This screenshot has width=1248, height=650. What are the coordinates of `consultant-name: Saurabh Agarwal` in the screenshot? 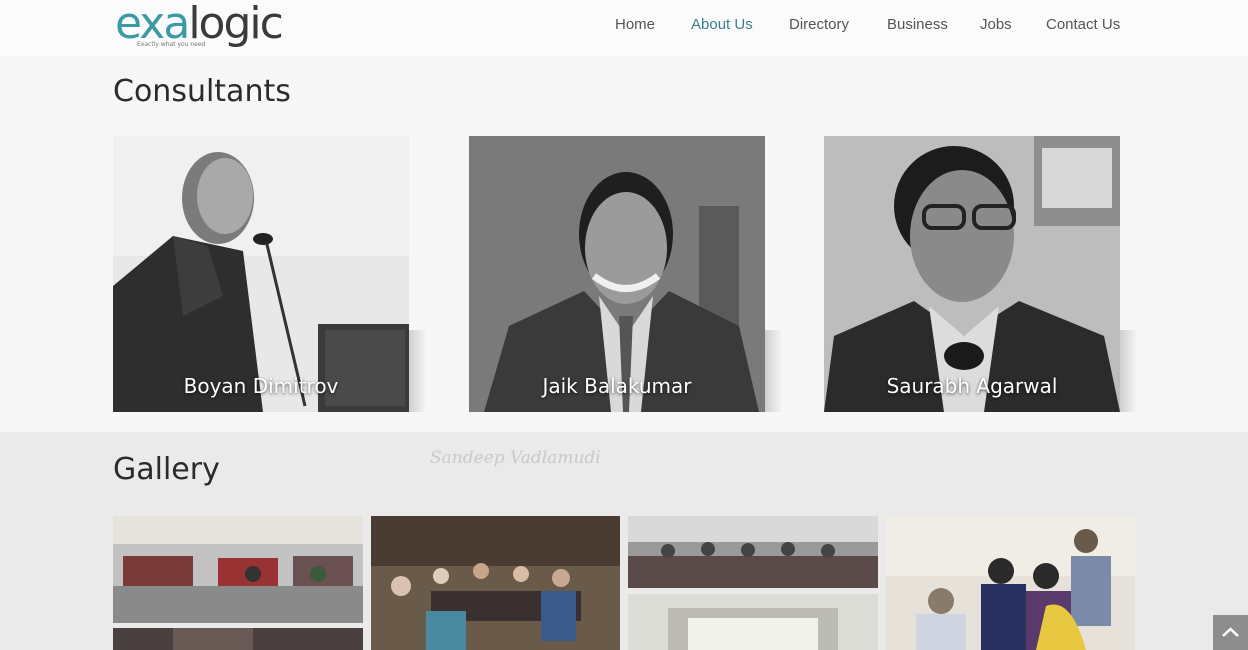 It's located at (972, 386).